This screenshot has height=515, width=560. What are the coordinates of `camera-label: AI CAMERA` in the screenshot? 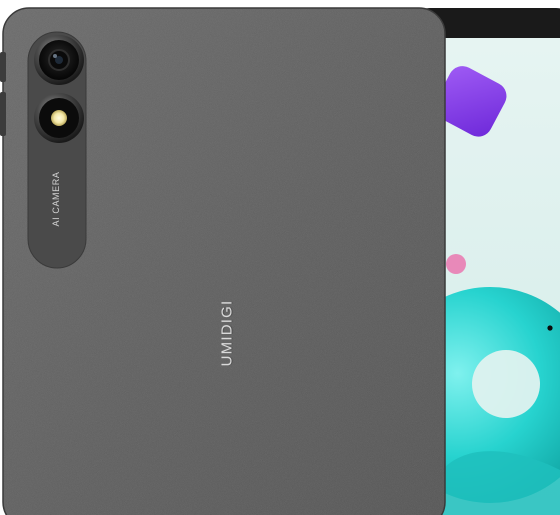 It's located at (56, 199).